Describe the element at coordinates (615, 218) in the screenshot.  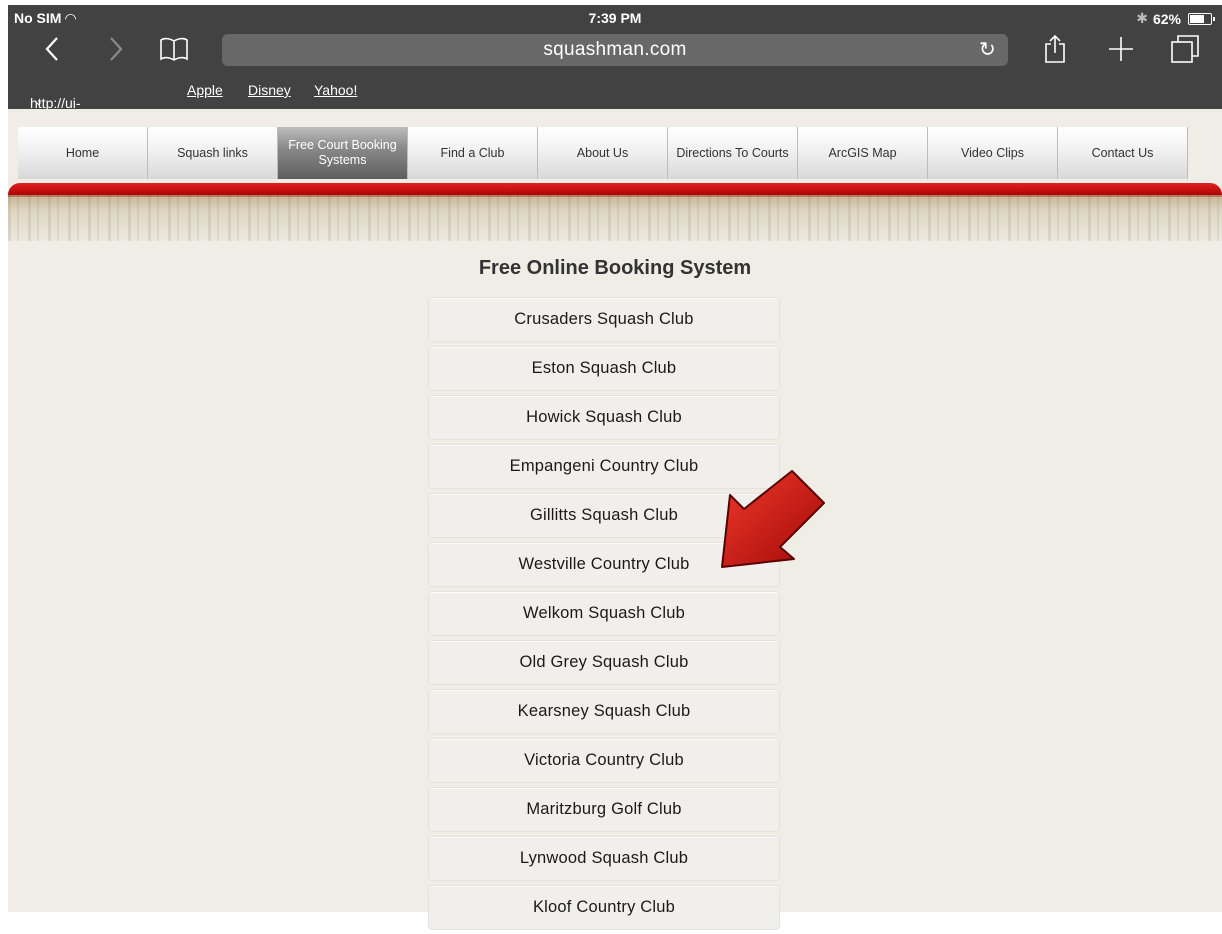
I see `header-texture` at that location.